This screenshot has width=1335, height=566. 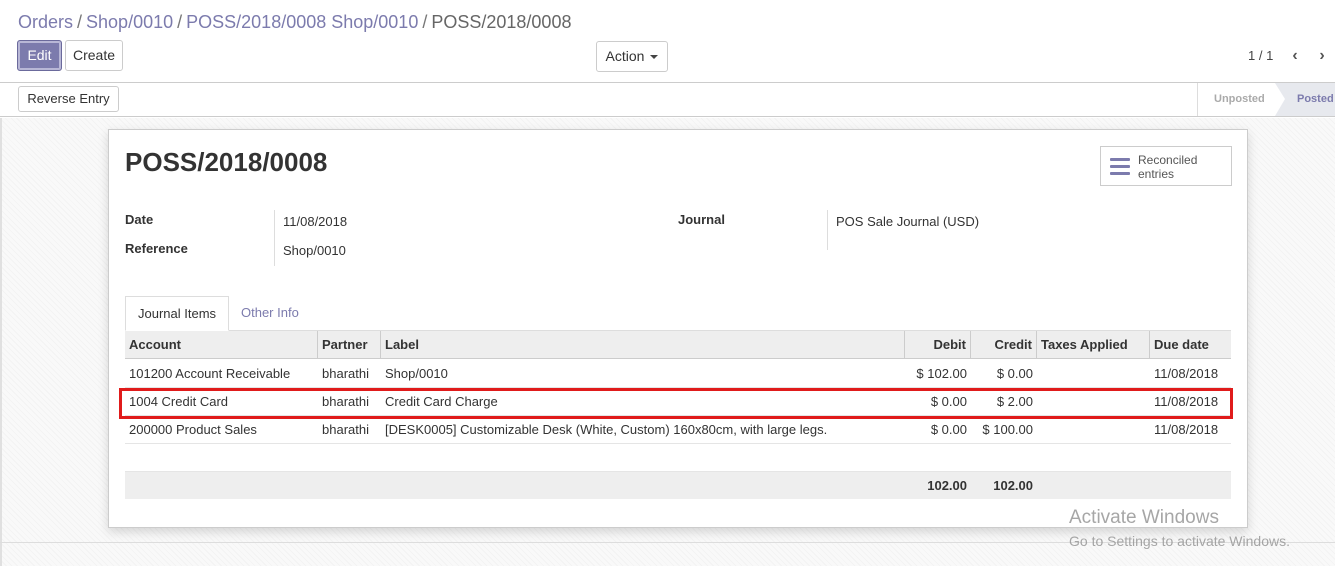 I want to click on chevron-right-icon: ›, so click(x=1322, y=56).